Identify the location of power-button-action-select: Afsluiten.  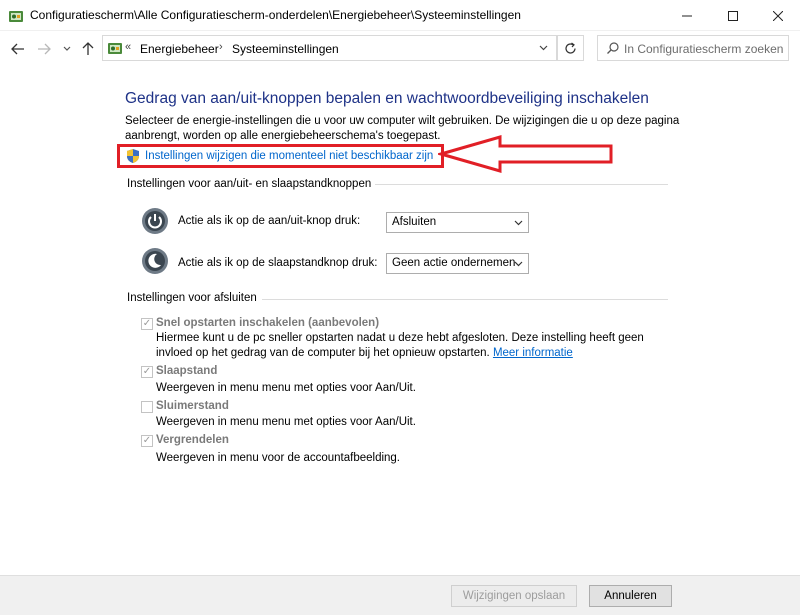
(457, 222).